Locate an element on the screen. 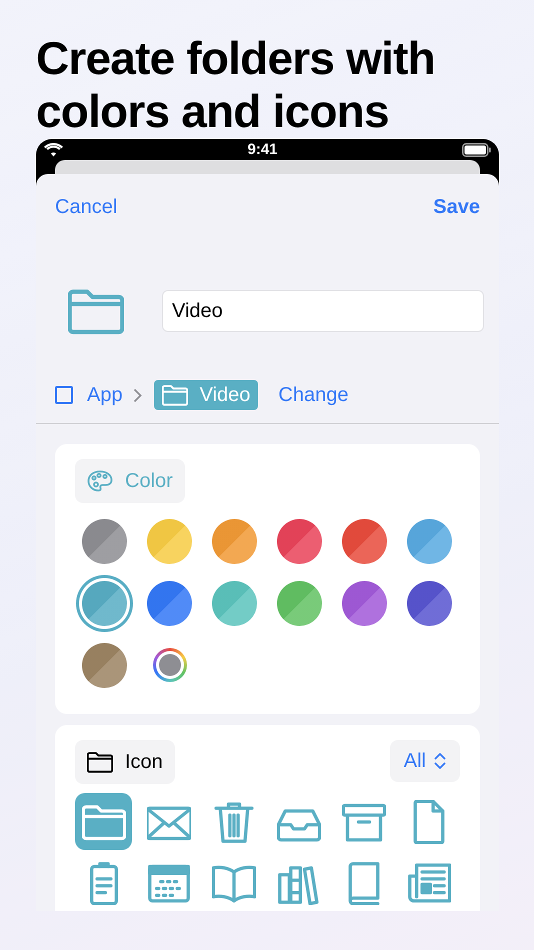 This screenshot has width=534, height=950. palette-icon is located at coordinates (100, 481).